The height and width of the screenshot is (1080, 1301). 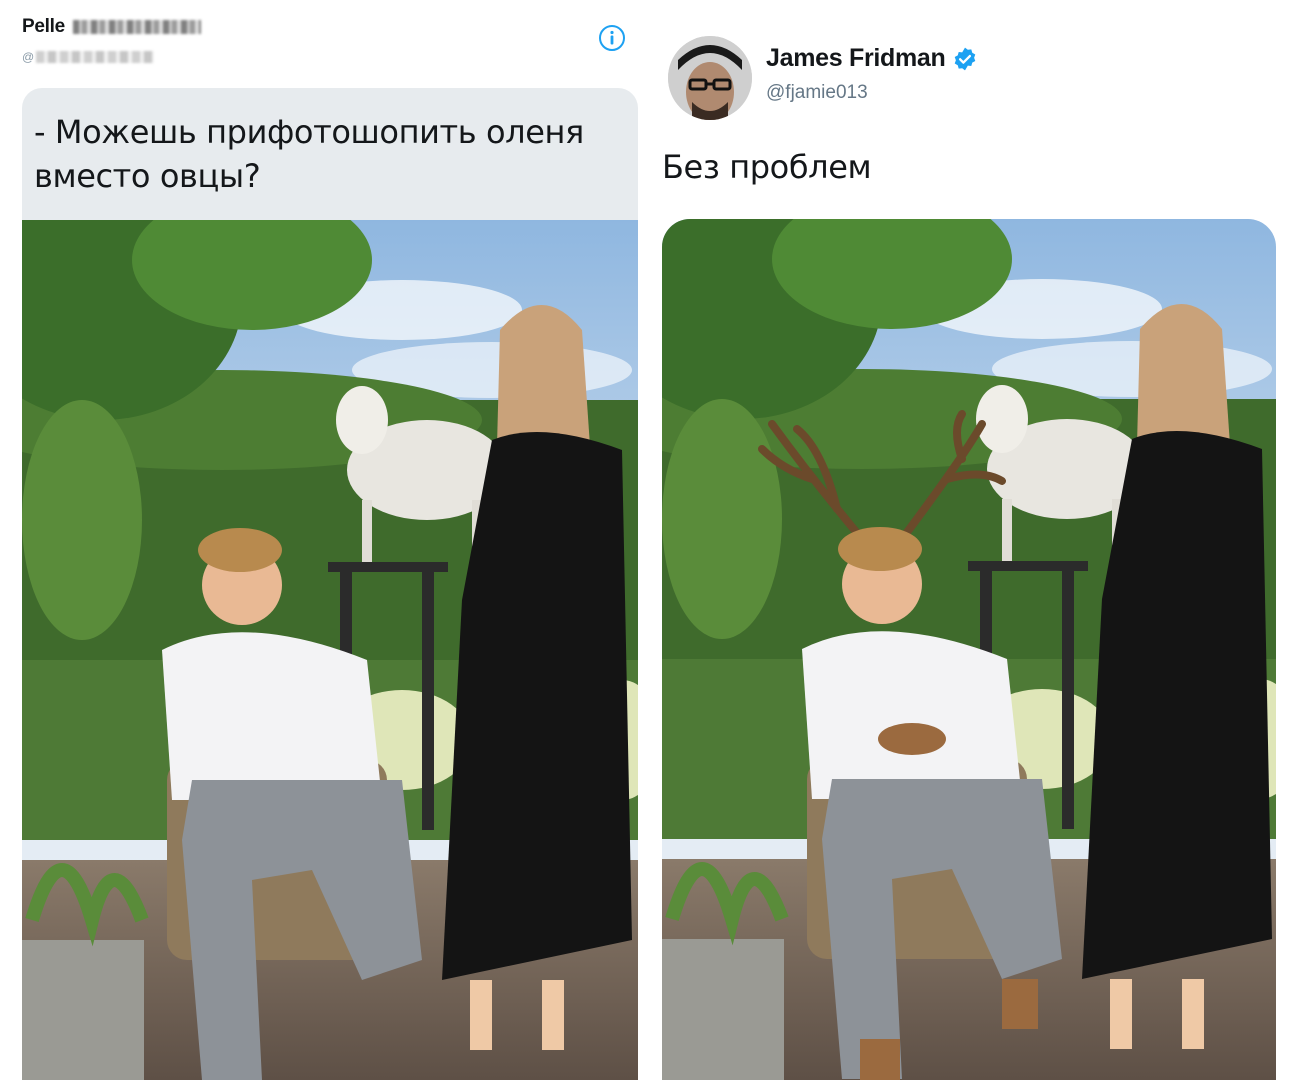 I want to click on left-user-name-row: Pelle, so click(x=111, y=27).